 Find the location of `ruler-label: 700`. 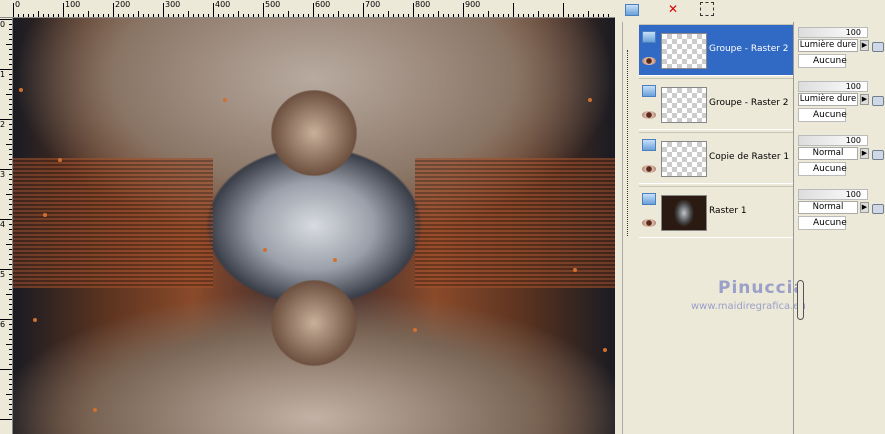

ruler-label: 700 is located at coordinates (373, 4).